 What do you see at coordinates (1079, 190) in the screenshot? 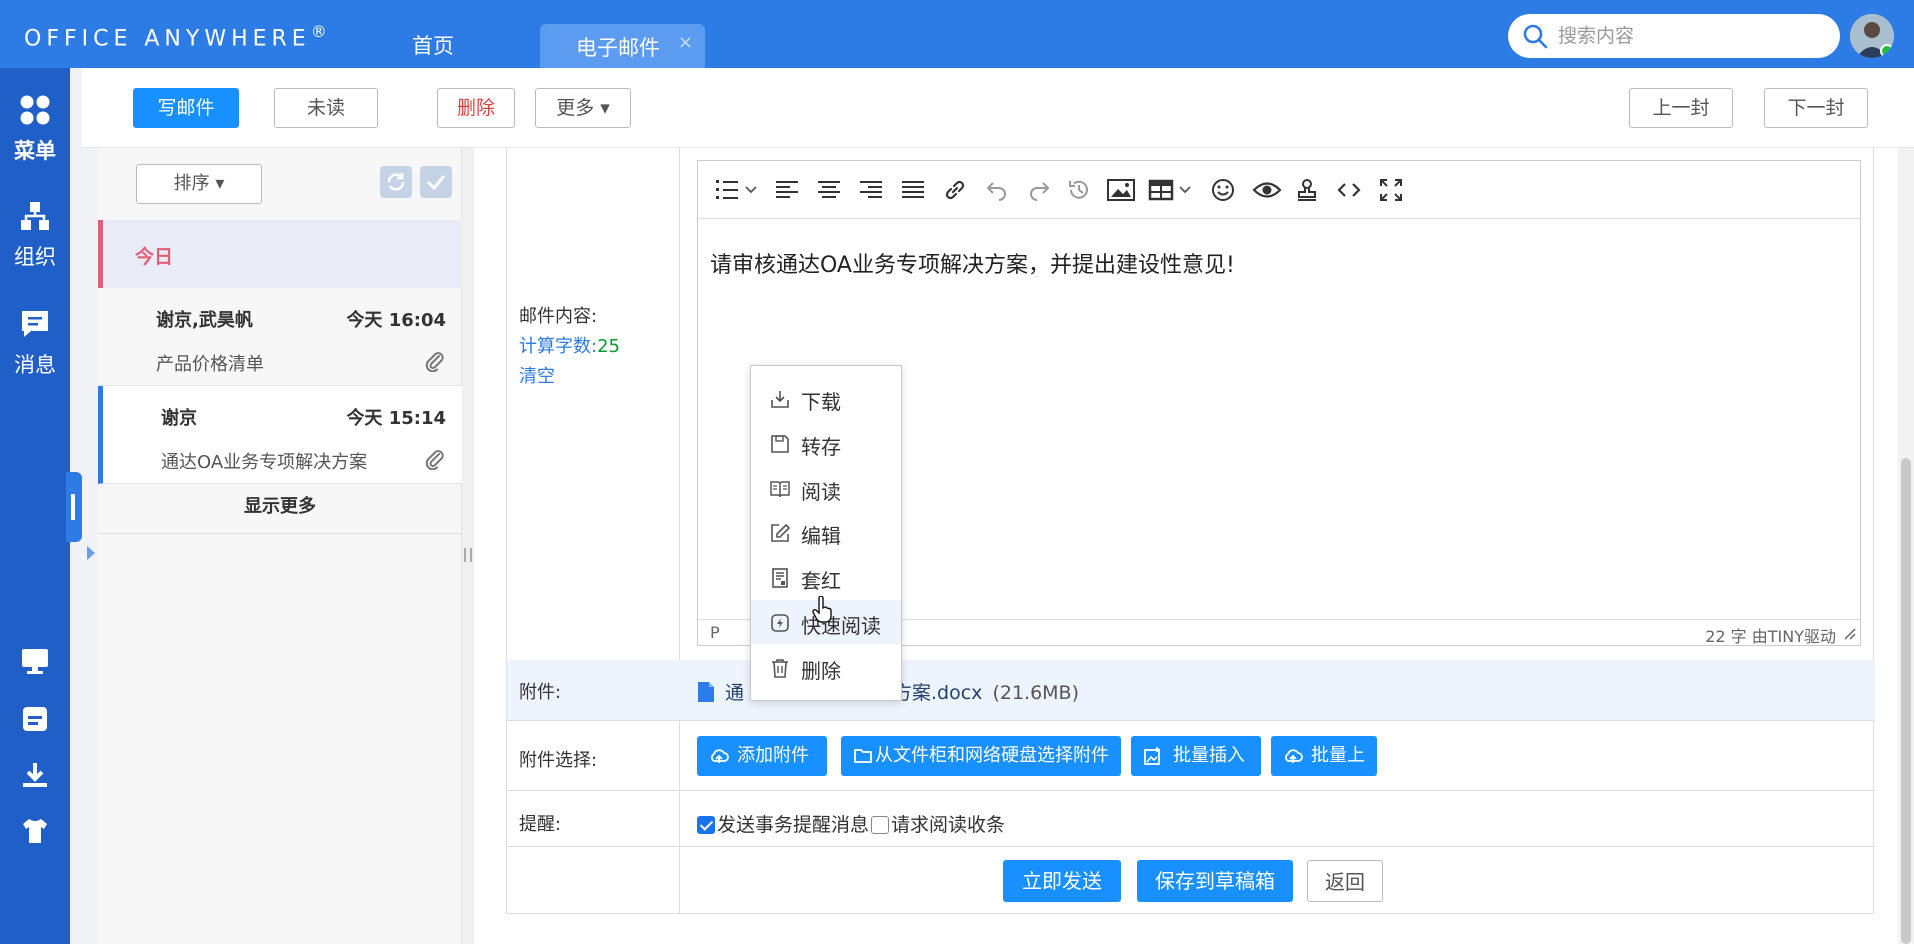
I see `history-icon` at bounding box center [1079, 190].